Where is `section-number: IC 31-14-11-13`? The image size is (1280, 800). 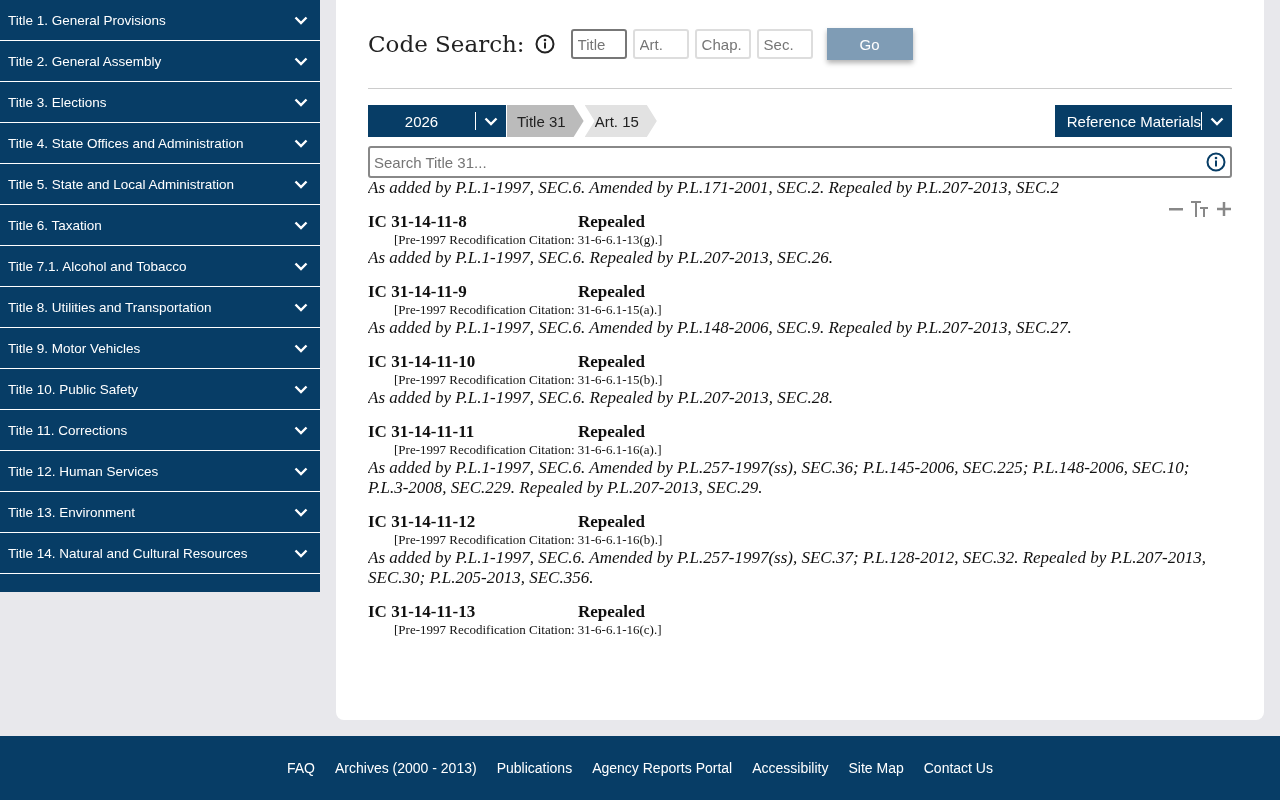
section-number: IC 31-14-11-13 is located at coordinates (422, 612).